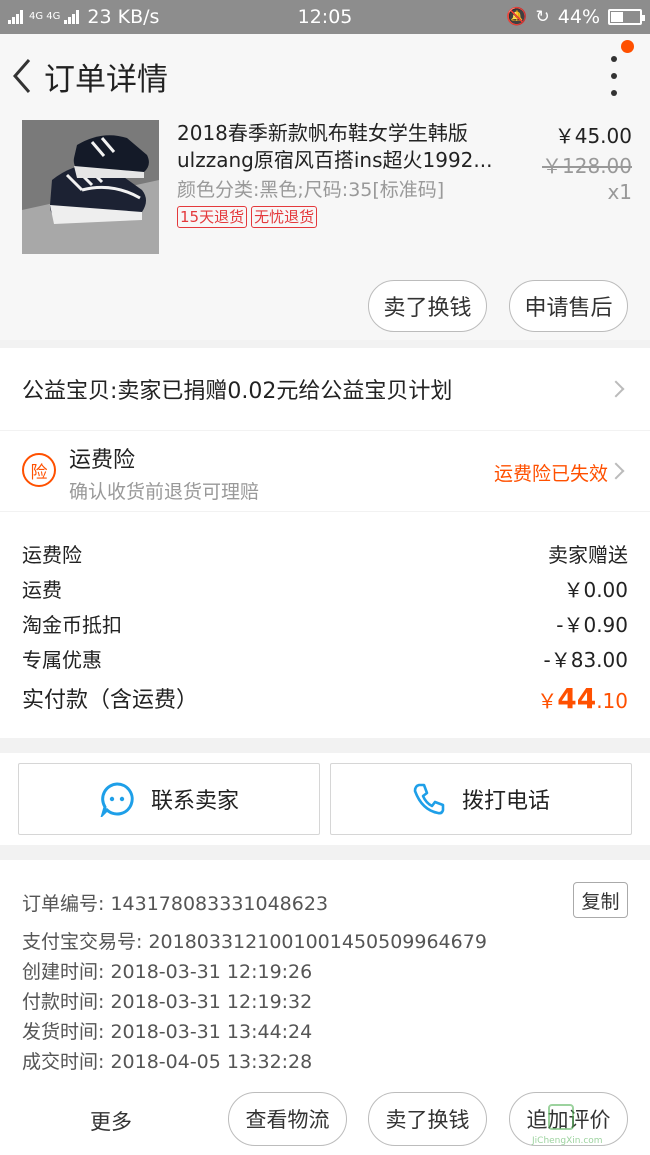 The height and width of the screenshot is (1155, 650). What do you see at coordinates (52, 554) in the screenshot?
I see `fee-label: 运费险` at bounding box center [52, 554].